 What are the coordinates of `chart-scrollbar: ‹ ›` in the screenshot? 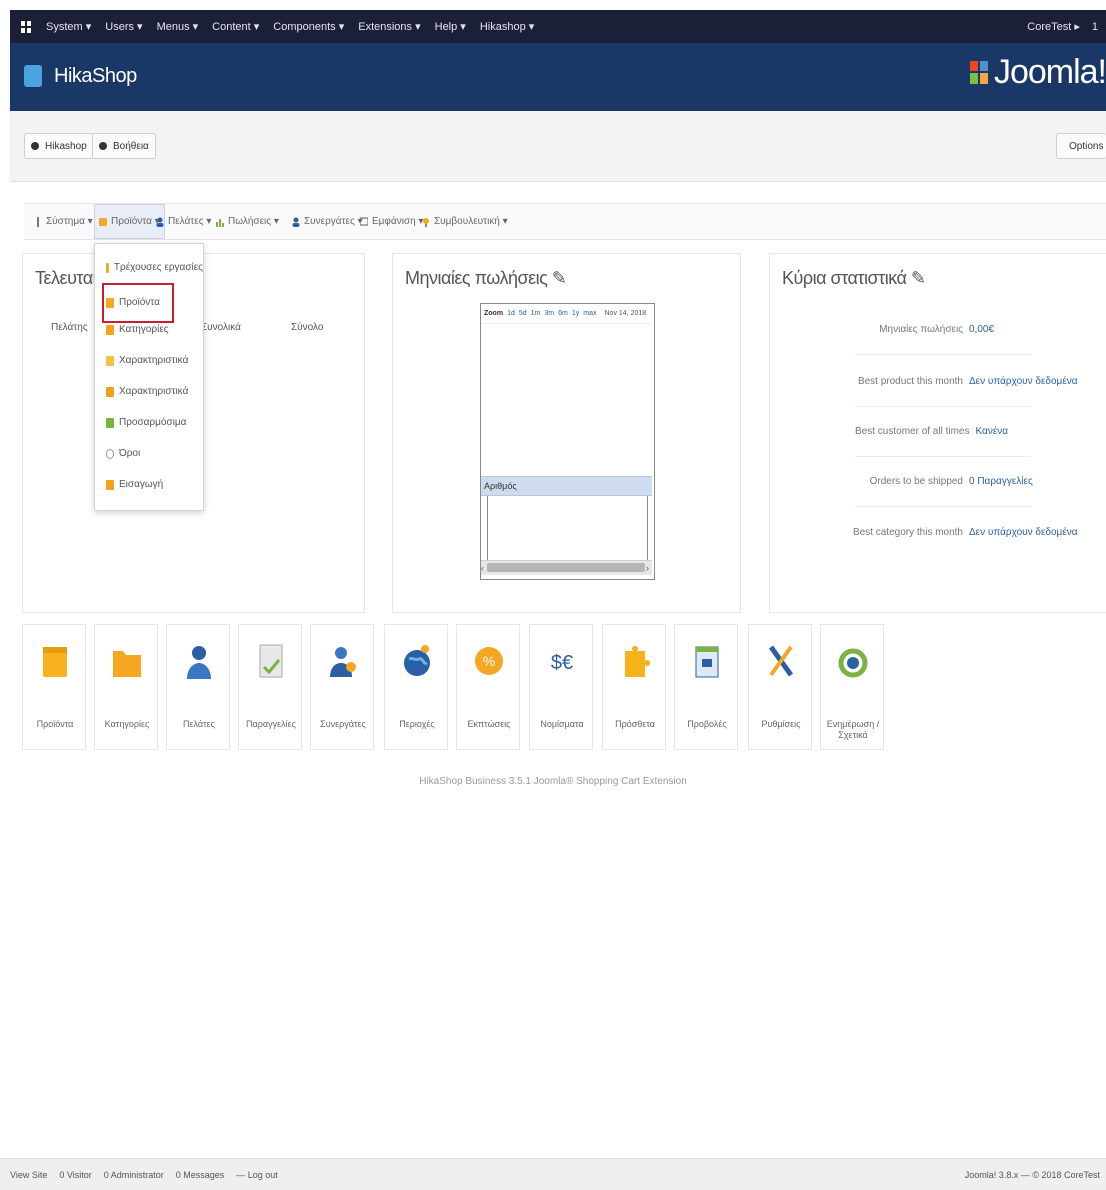 It's located at (566, 567).